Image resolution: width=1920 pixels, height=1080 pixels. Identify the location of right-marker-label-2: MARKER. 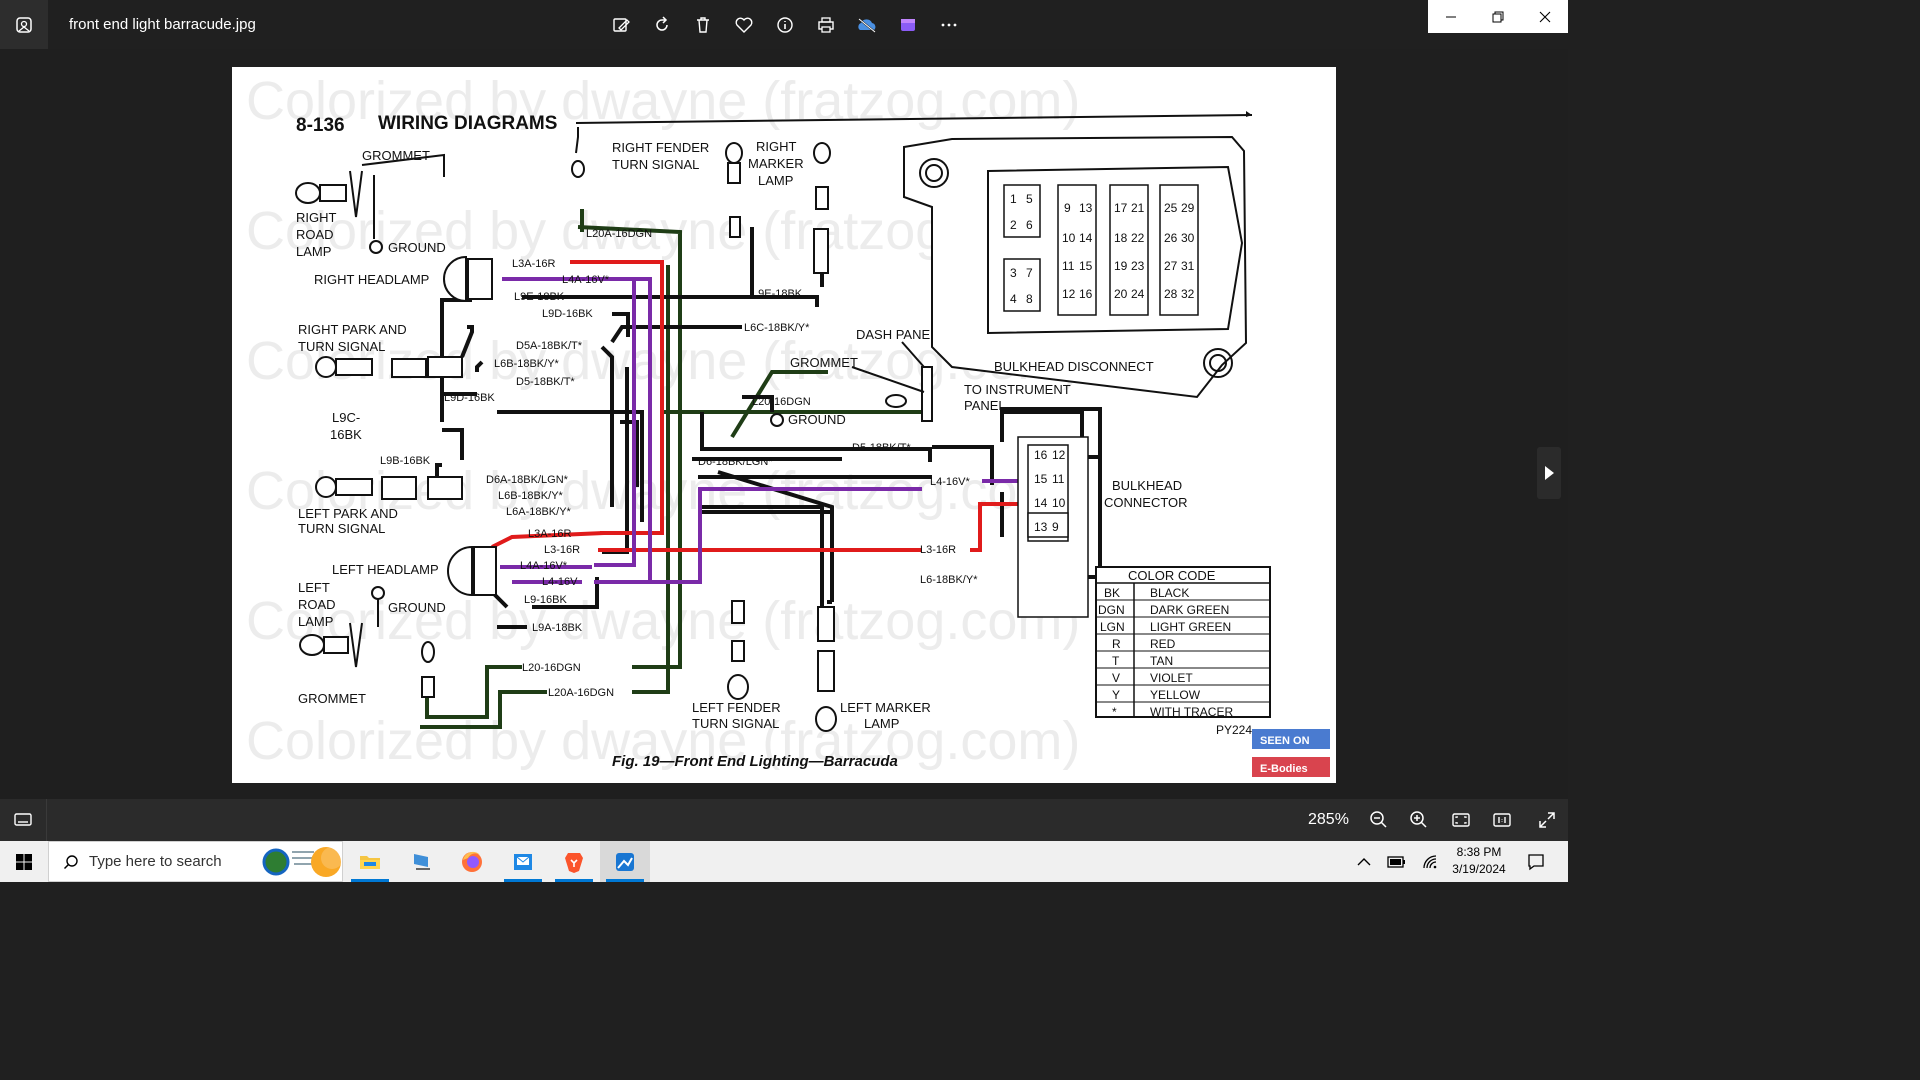
(776, 163).